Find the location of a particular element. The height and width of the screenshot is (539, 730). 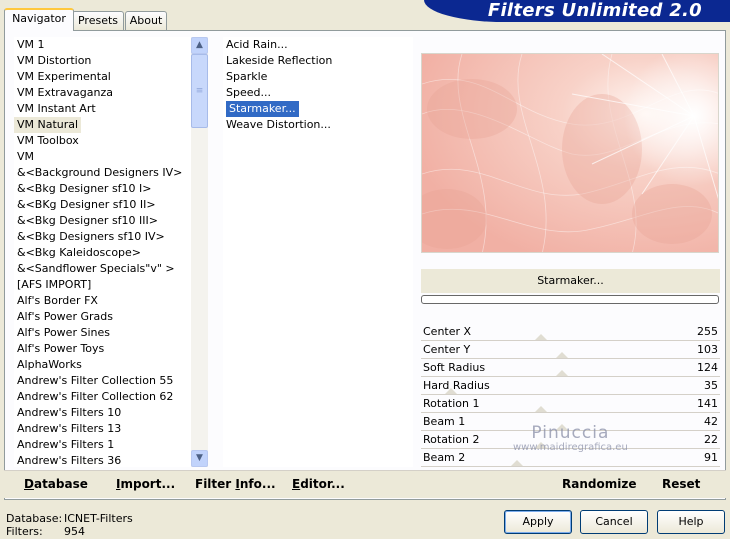

parameter-value: 255 is located at coordinates (707, 331).